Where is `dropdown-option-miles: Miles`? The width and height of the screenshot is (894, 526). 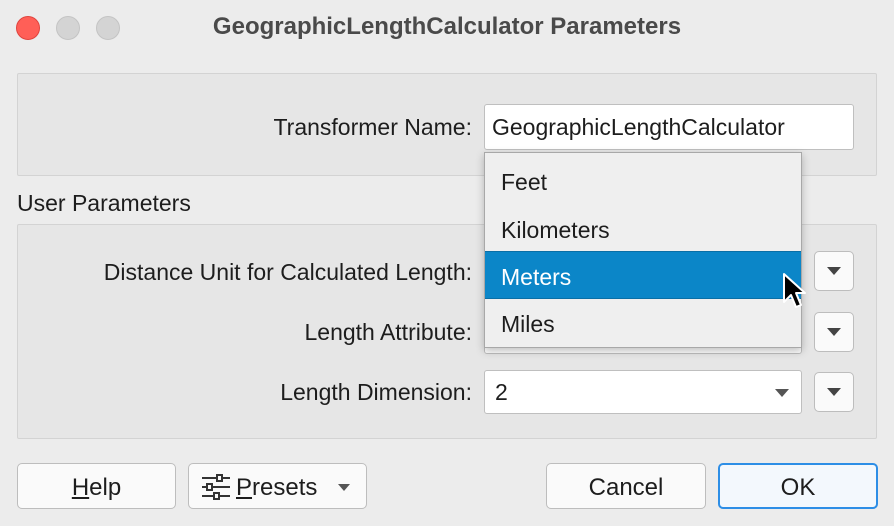
dropdown-option-miles: Miles is located at coordinates (643, 323).